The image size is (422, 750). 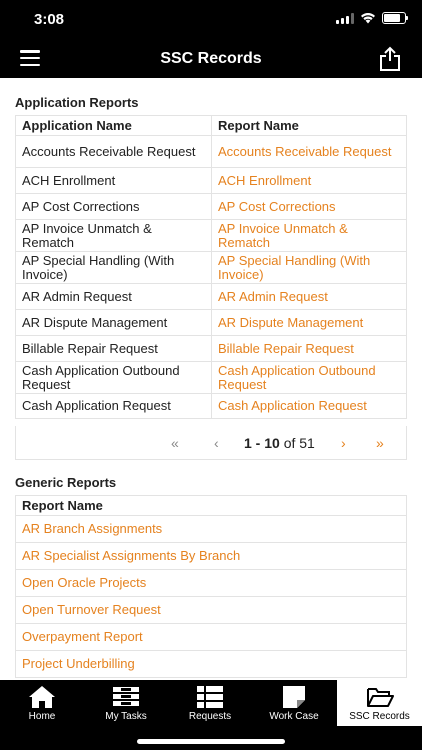 What do you see at coordinates (113, 151) in the screenshot?
I see `application-name-cell: Accounts Receivable Request` at bounding box center [113, 151].